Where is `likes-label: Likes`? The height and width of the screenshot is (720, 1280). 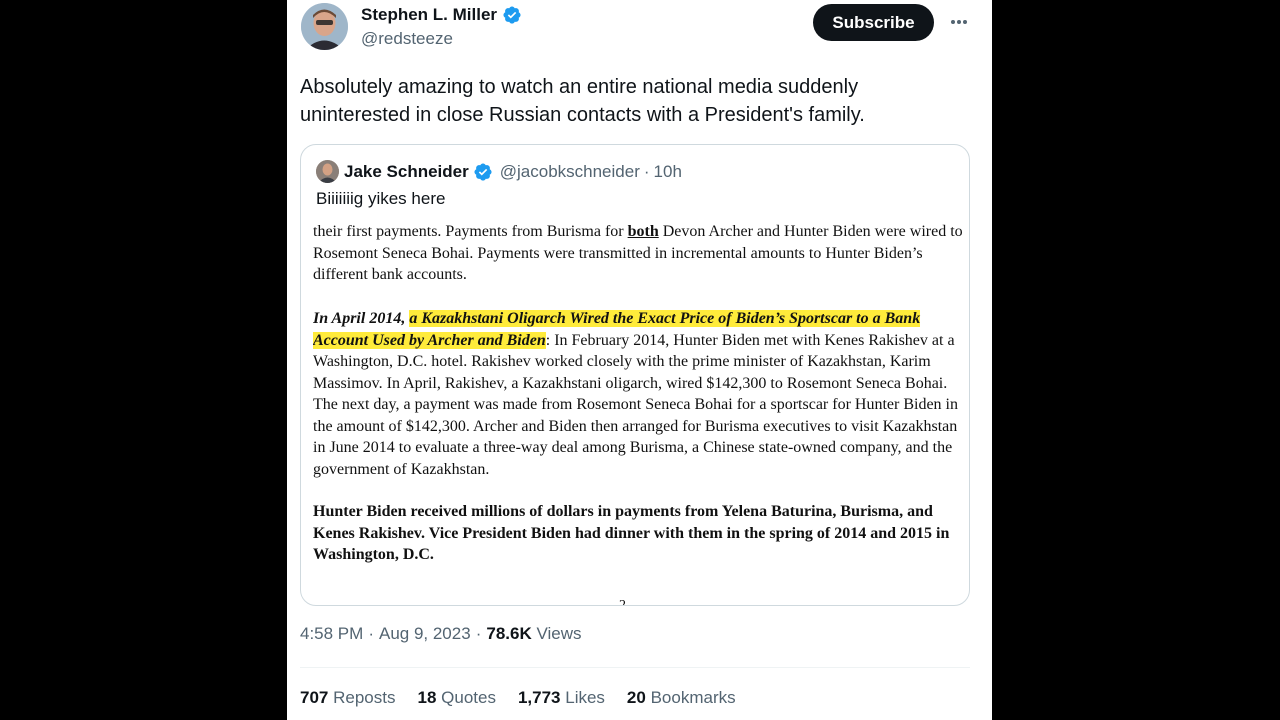
likes-label: Likes is located at coordinates (585, 697).